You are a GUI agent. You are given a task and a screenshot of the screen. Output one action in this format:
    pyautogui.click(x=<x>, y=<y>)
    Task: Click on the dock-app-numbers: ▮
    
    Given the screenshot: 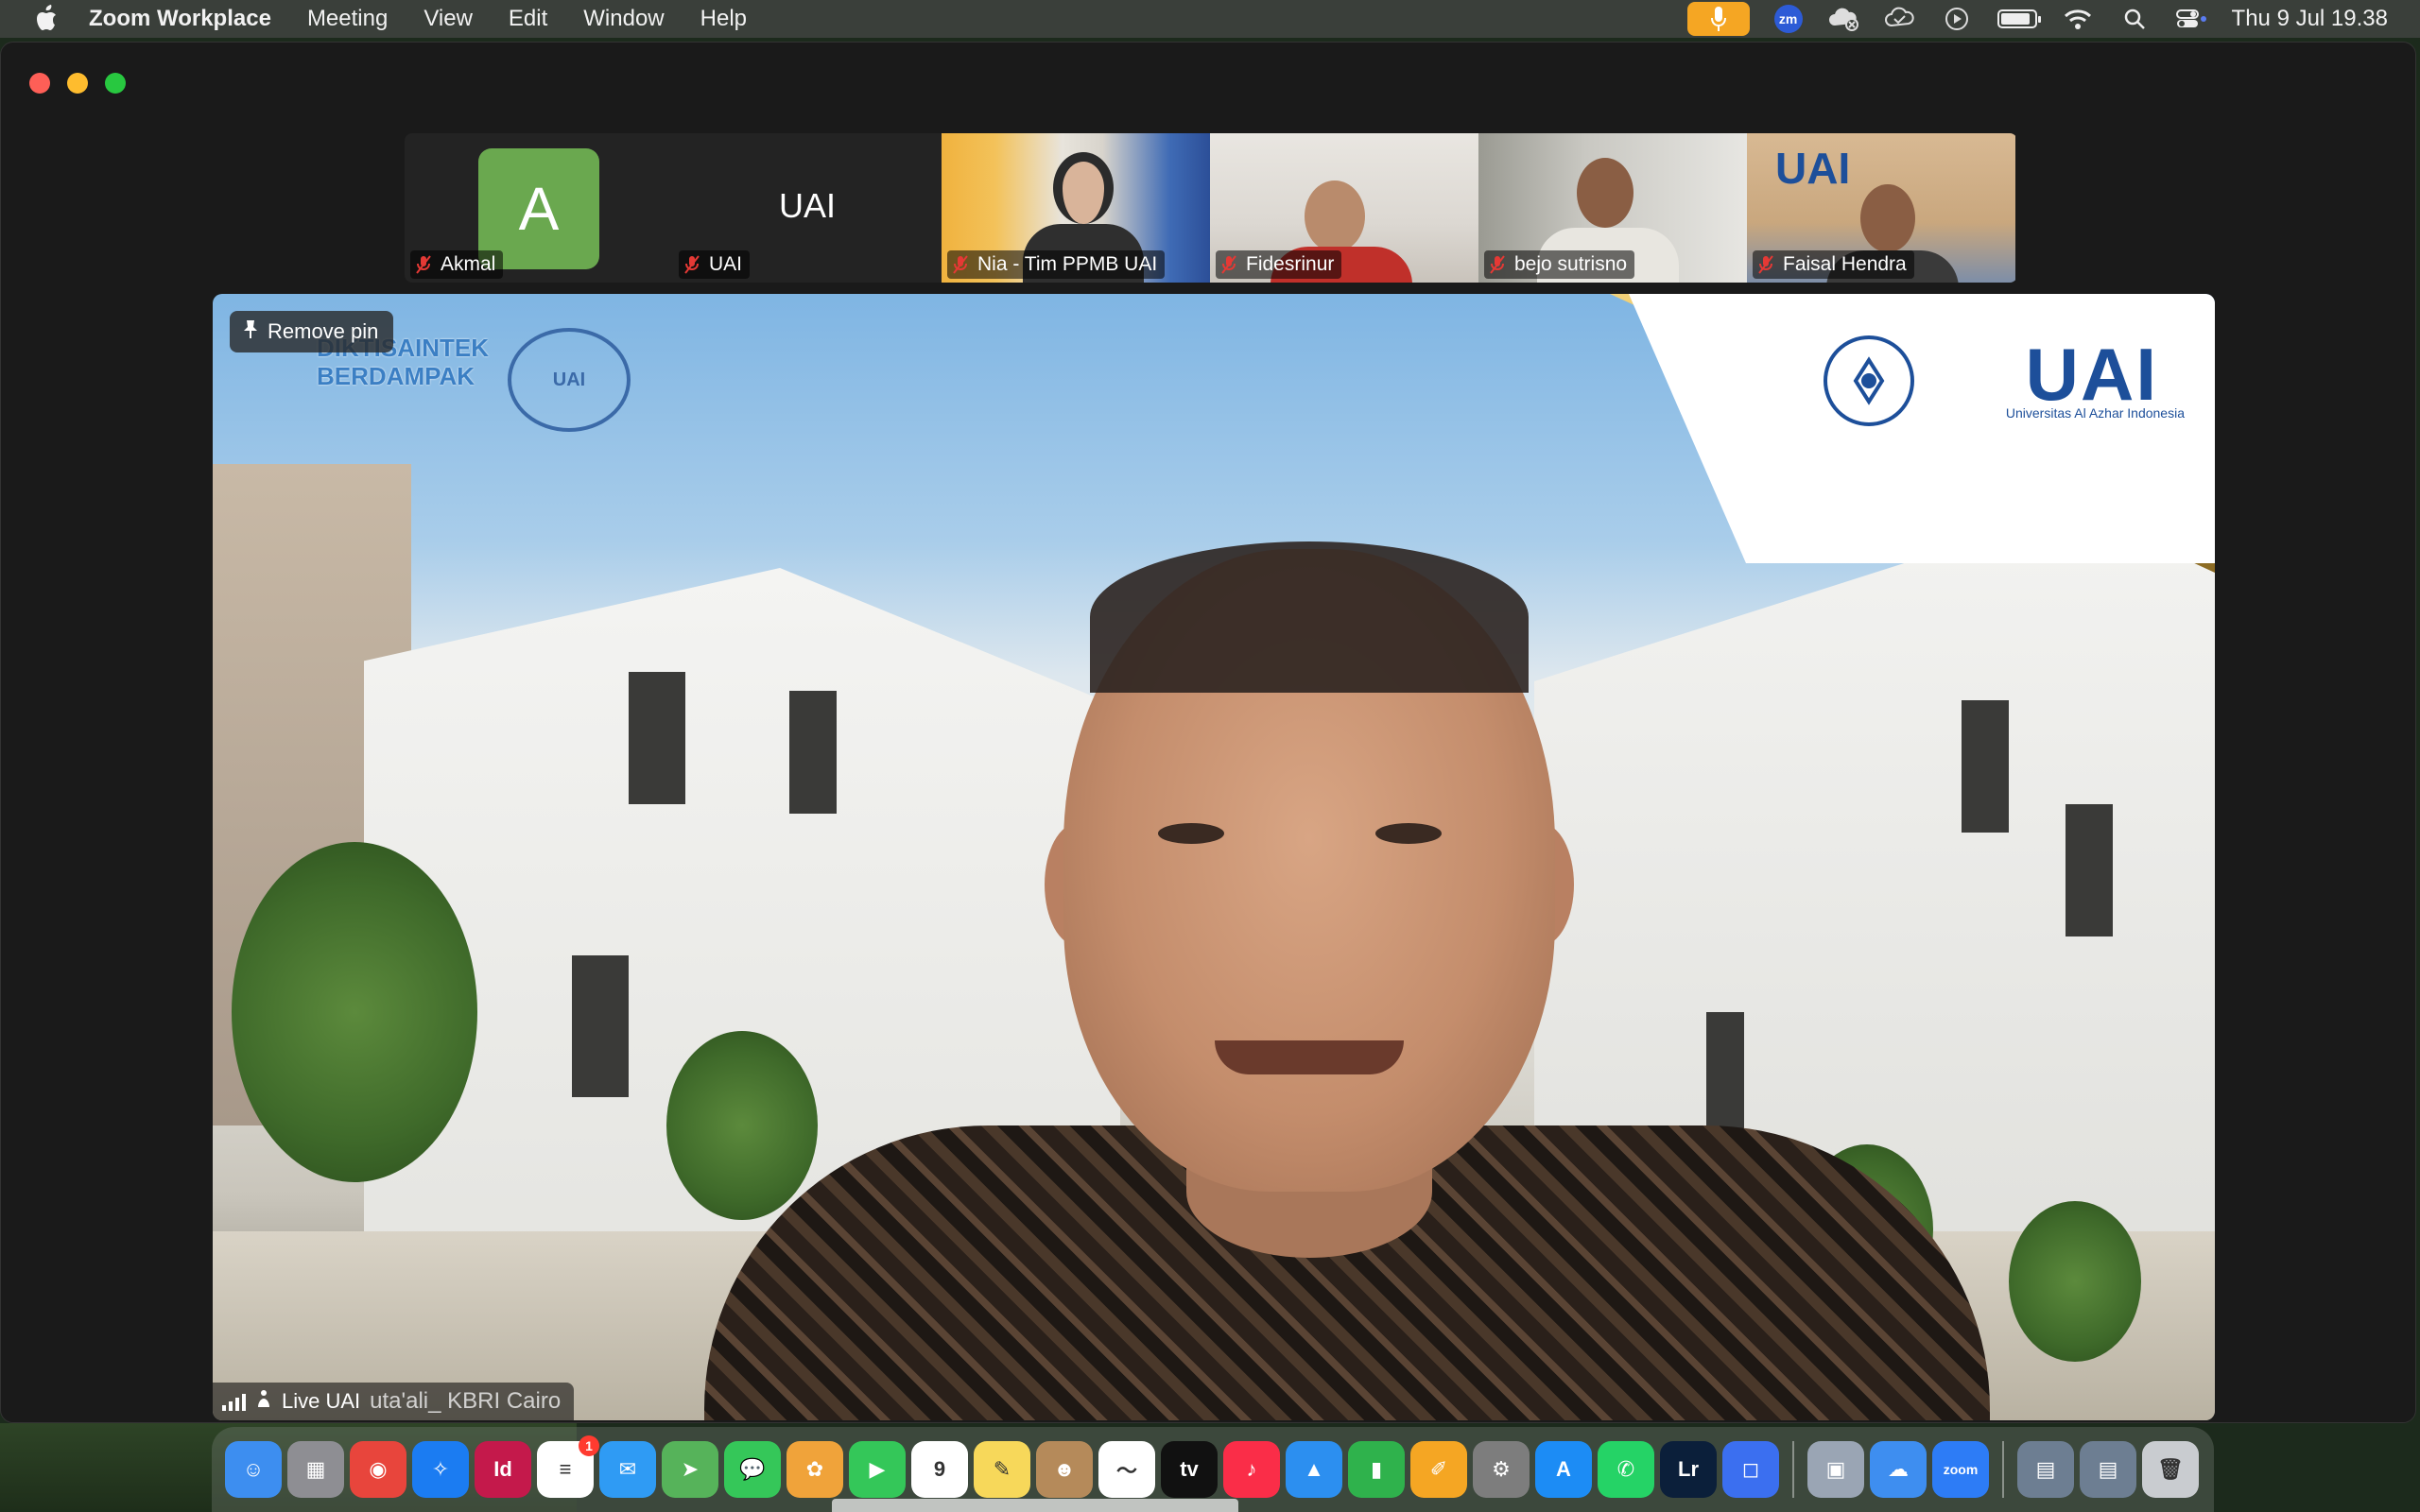 What is the action you would take?
    pyautogui.click(x=1376, y=1469)
    